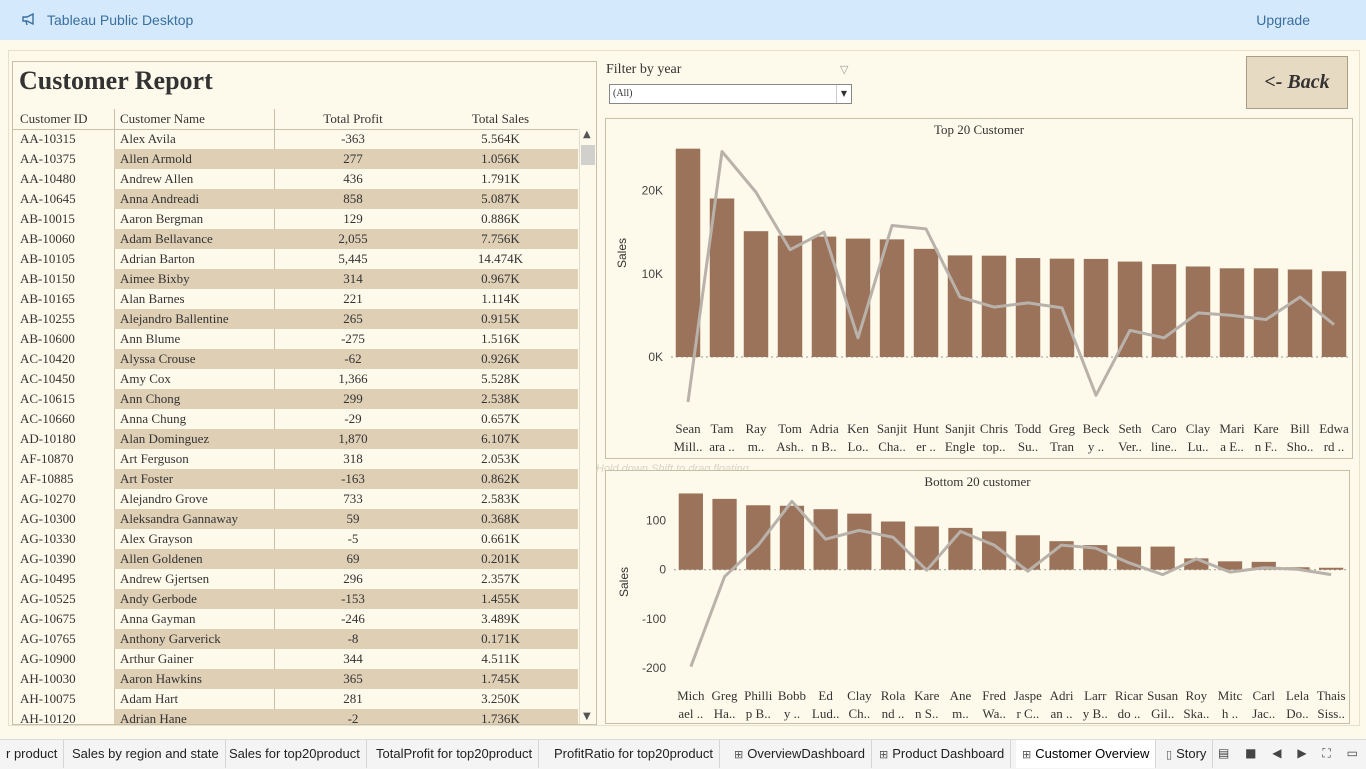 Image resolution: width=1366 pixels, height=769 pixels. What do you see at coordinates (146, 754) in the screenshot?
I see `tab-sales-by-region-and-state: Sales by region and state` at bounding box center [146, 754].